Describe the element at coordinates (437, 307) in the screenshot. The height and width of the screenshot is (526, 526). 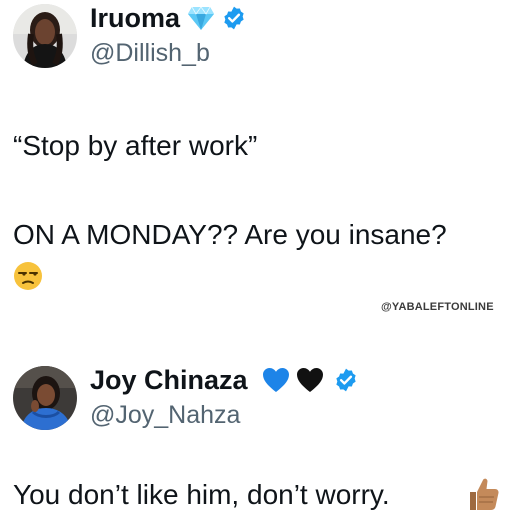
I see `watermark-label: @YABALEFTONLINE` at that location.